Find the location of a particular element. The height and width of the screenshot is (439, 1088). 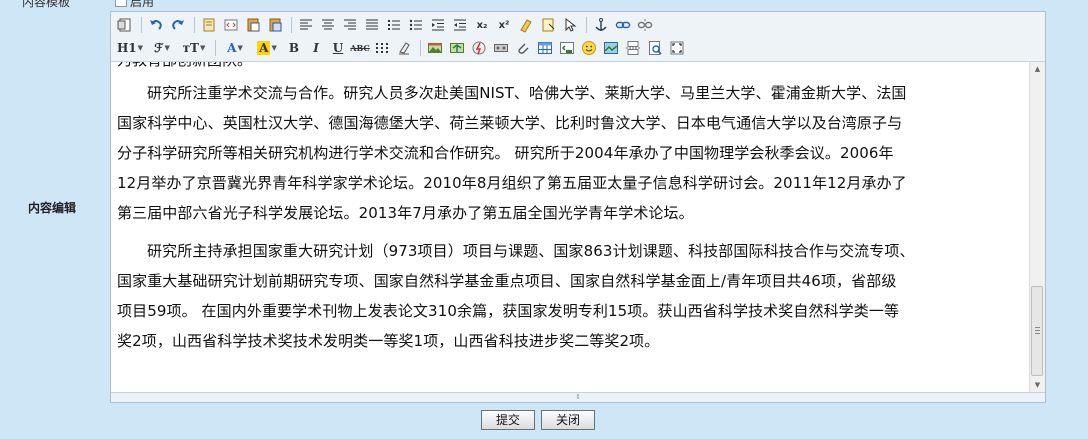

font-size-dropdown: тT ▼ is located at coordinates (194, 48).